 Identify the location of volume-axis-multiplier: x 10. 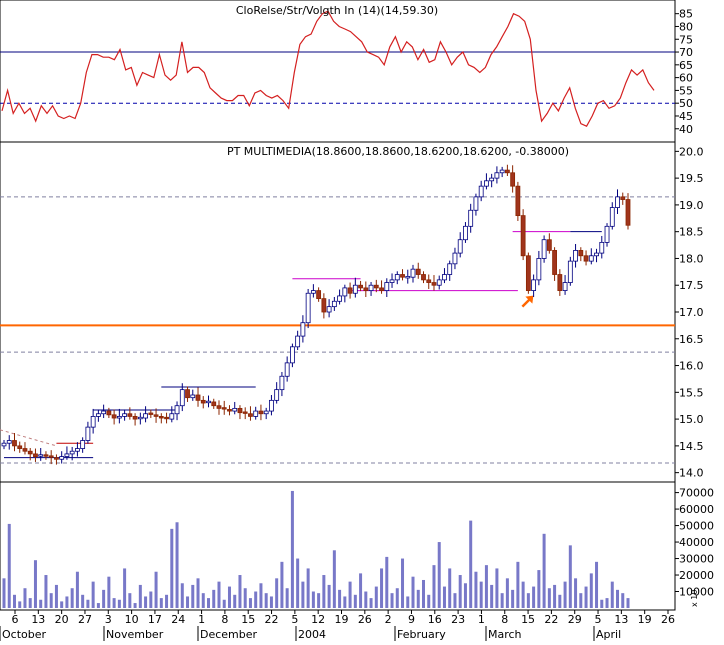
(694, 598).